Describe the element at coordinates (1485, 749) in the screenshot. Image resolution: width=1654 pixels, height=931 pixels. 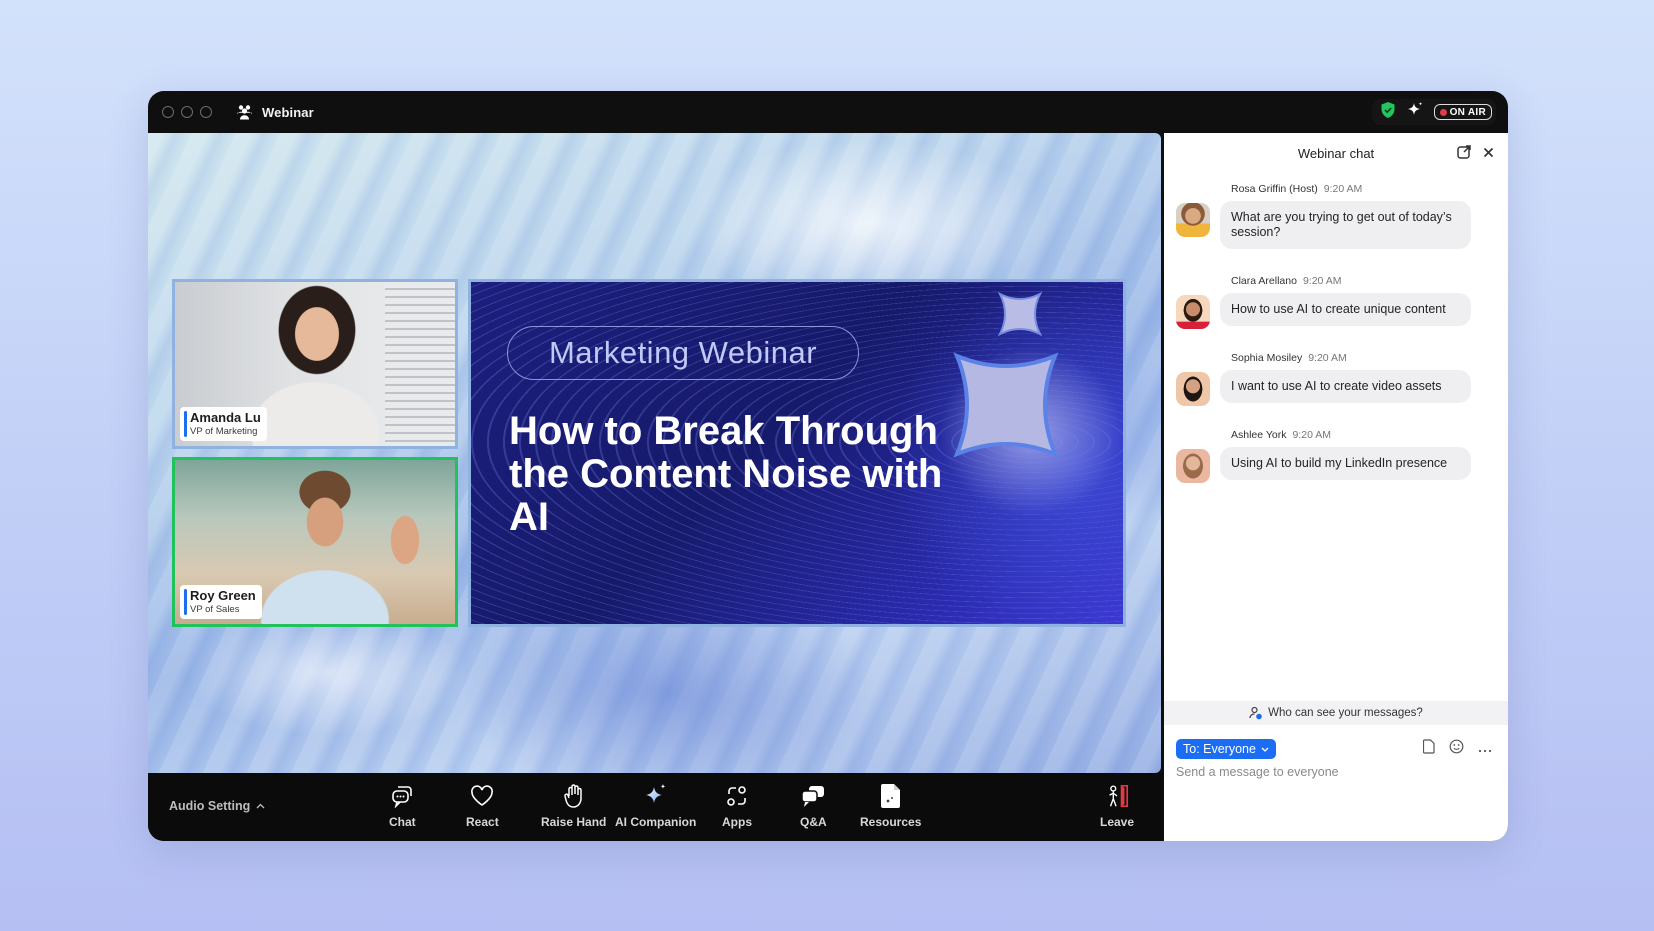
I see `more-options-icon` at that location.